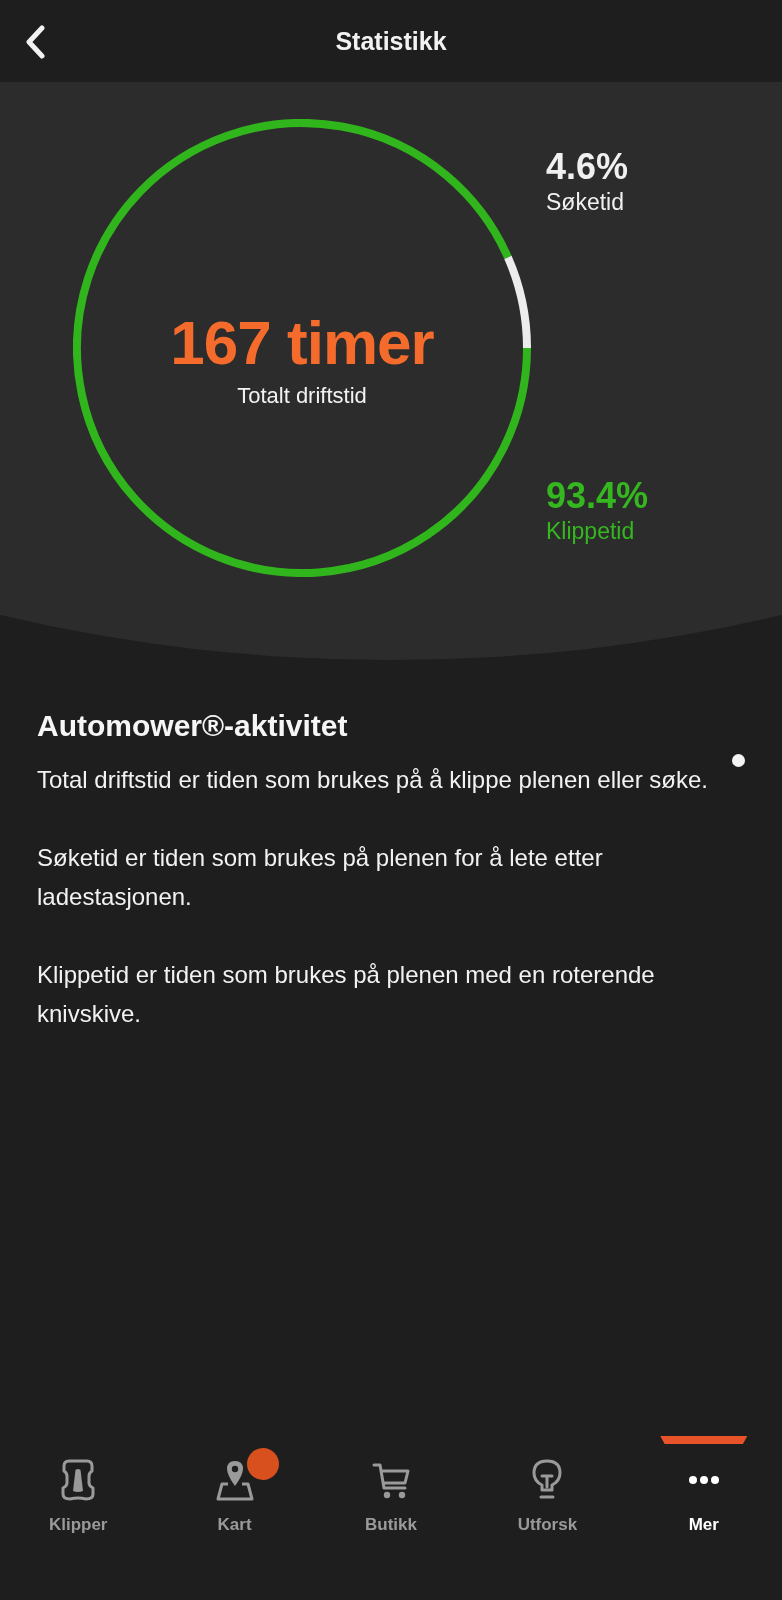 The width and height of the screenshot is (782, 1600). What do you see at coordinates (373, 780) in the screenshot?
I see `info-paragraph: Total driftstid er tiden som brukes på å klippe plenen eller søke.` at bounding box center [373, 780].